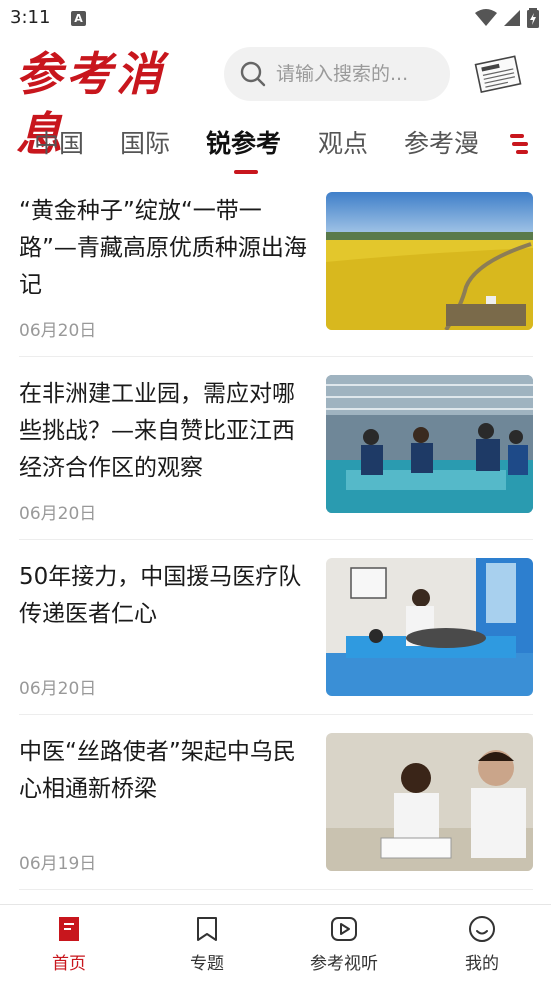 The image size is (551, 981). Describe the element at coordinates (482, 929) in the screenshot. I see `smile-icon` at that location.